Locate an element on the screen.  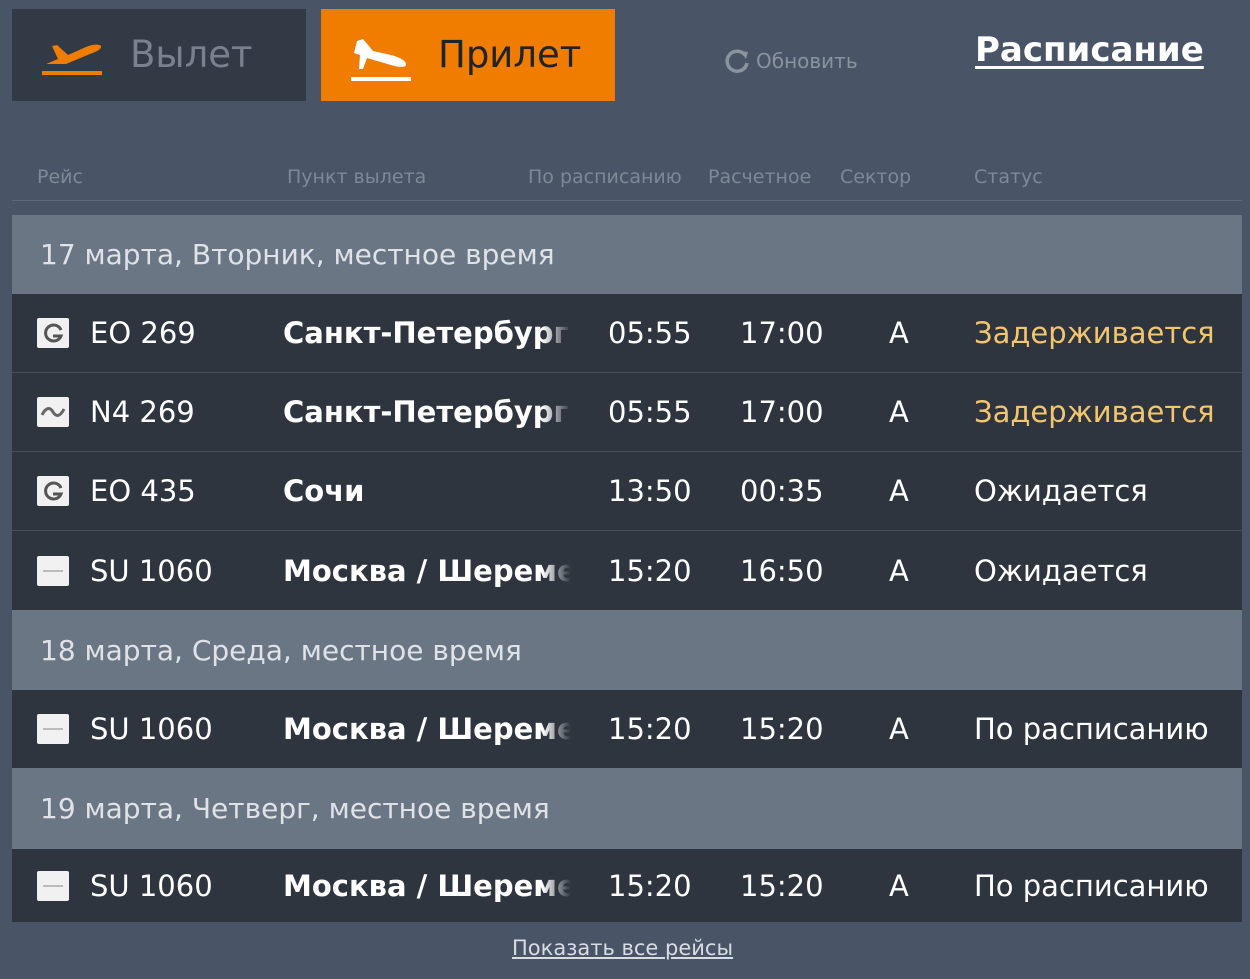
date-group-header: 18 марта, Среда, местное время is located at coordinates (627, 650).